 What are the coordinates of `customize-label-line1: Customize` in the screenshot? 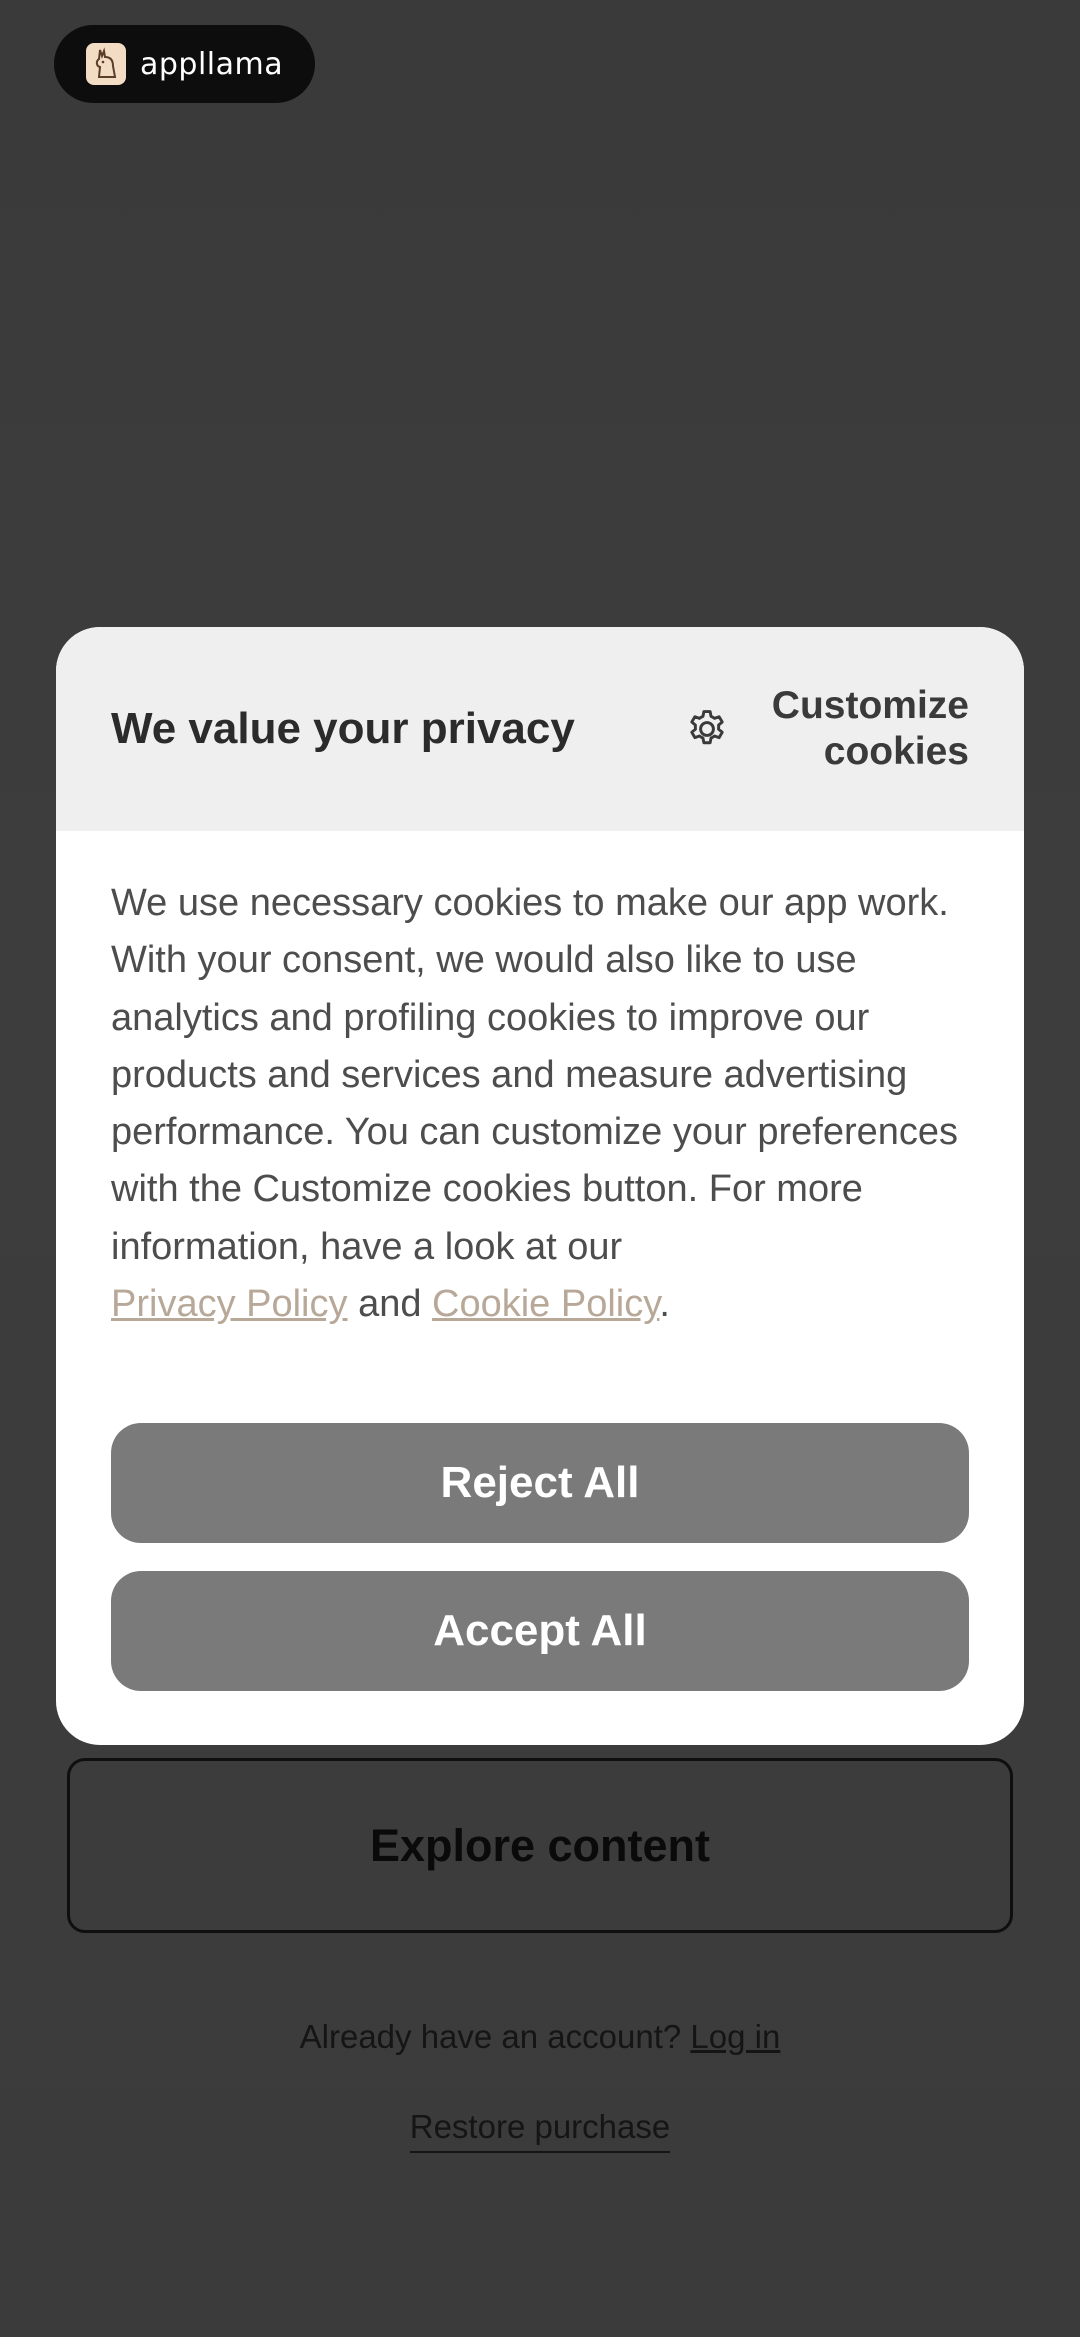 It's located at (870, 705).